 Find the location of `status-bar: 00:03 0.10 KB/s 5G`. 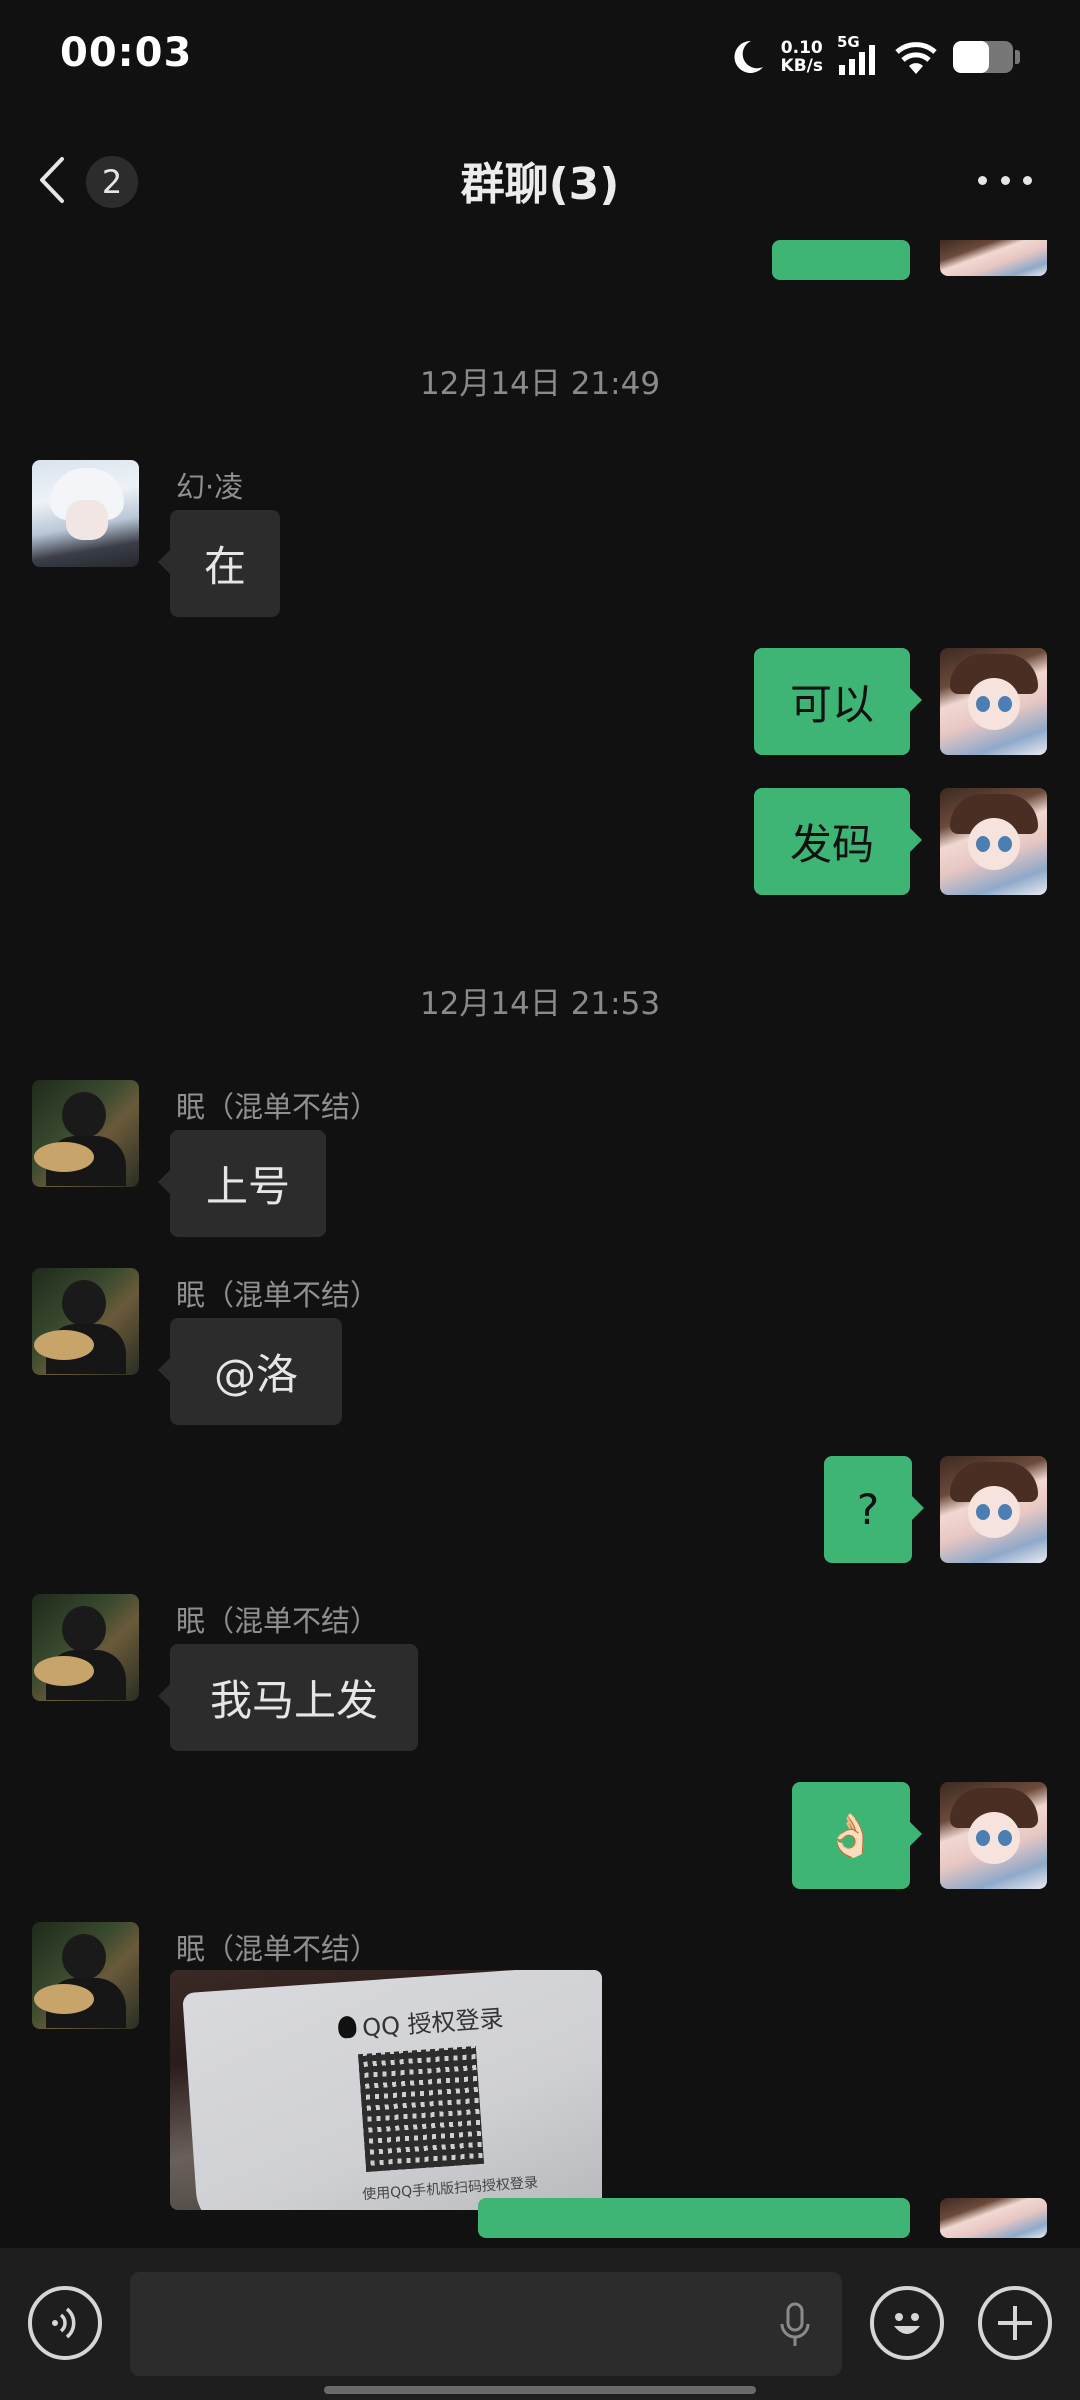

status-bar: 00:03 0.10 KB/s 5G is located at coordinates (540, 57).